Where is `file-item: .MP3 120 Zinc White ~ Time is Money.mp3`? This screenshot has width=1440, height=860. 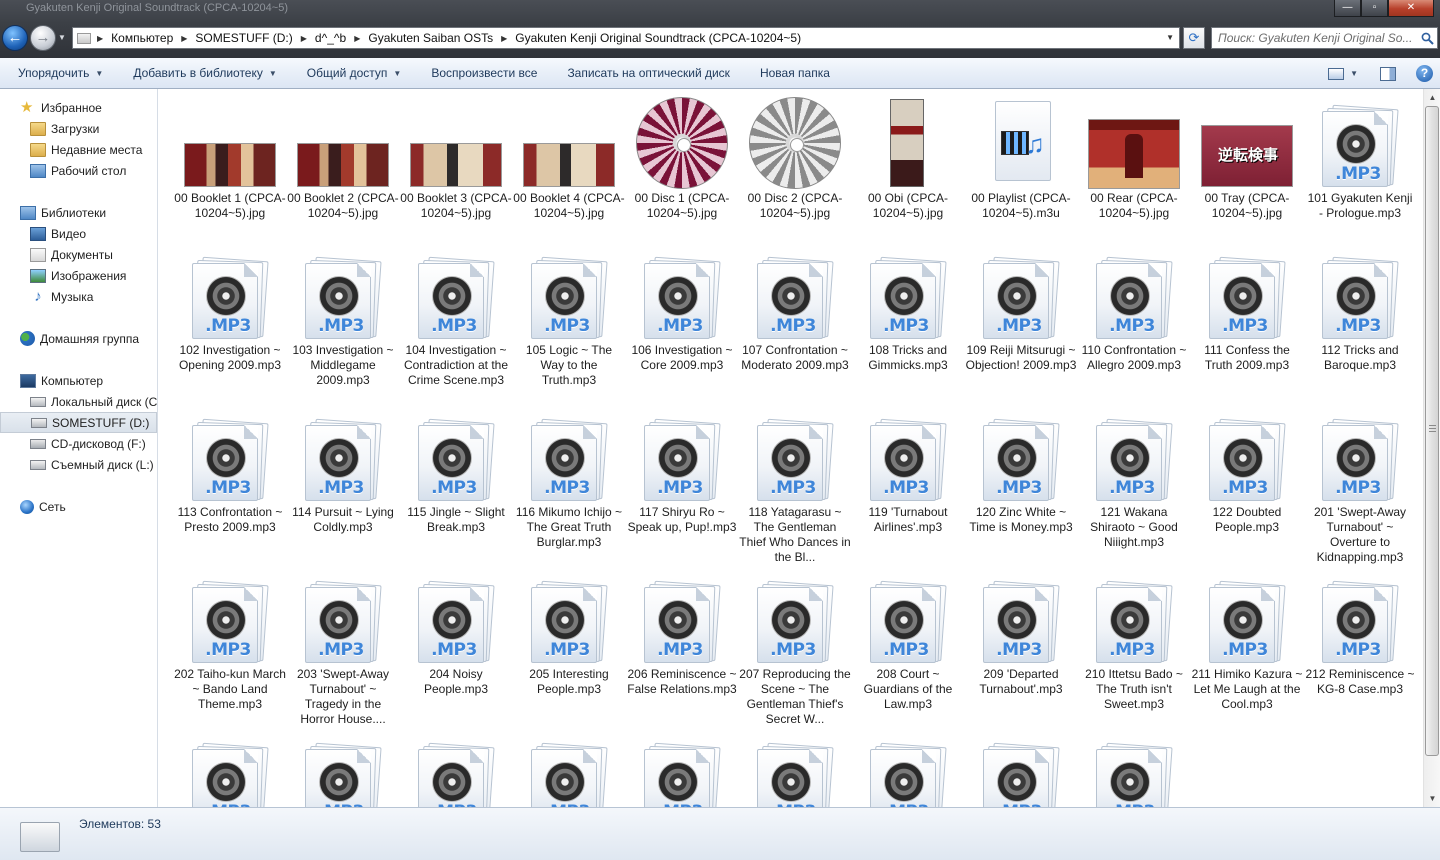
file-item: .MP3 120 Zinc White ~ Time is Money.mp3 is located at coordinates (1021, 491).